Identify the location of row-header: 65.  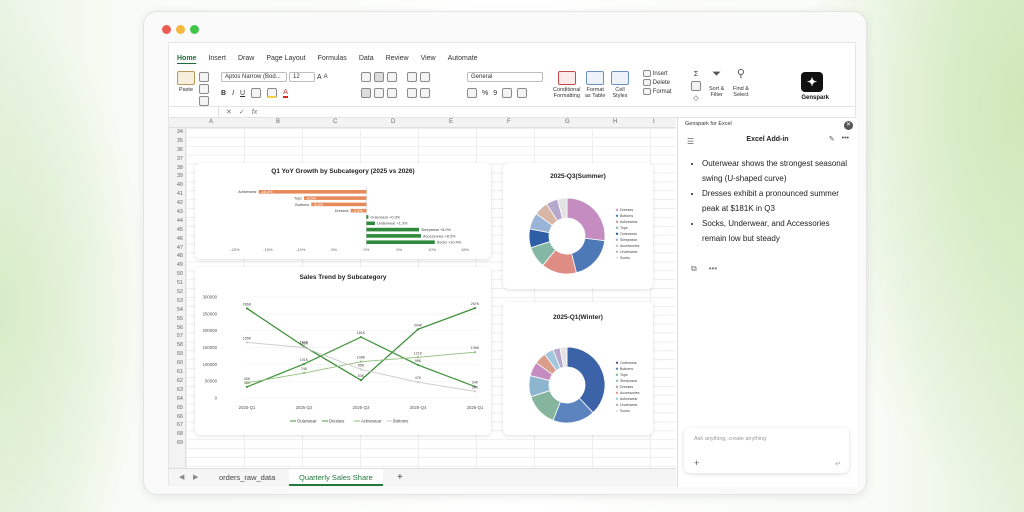
(177, 408).